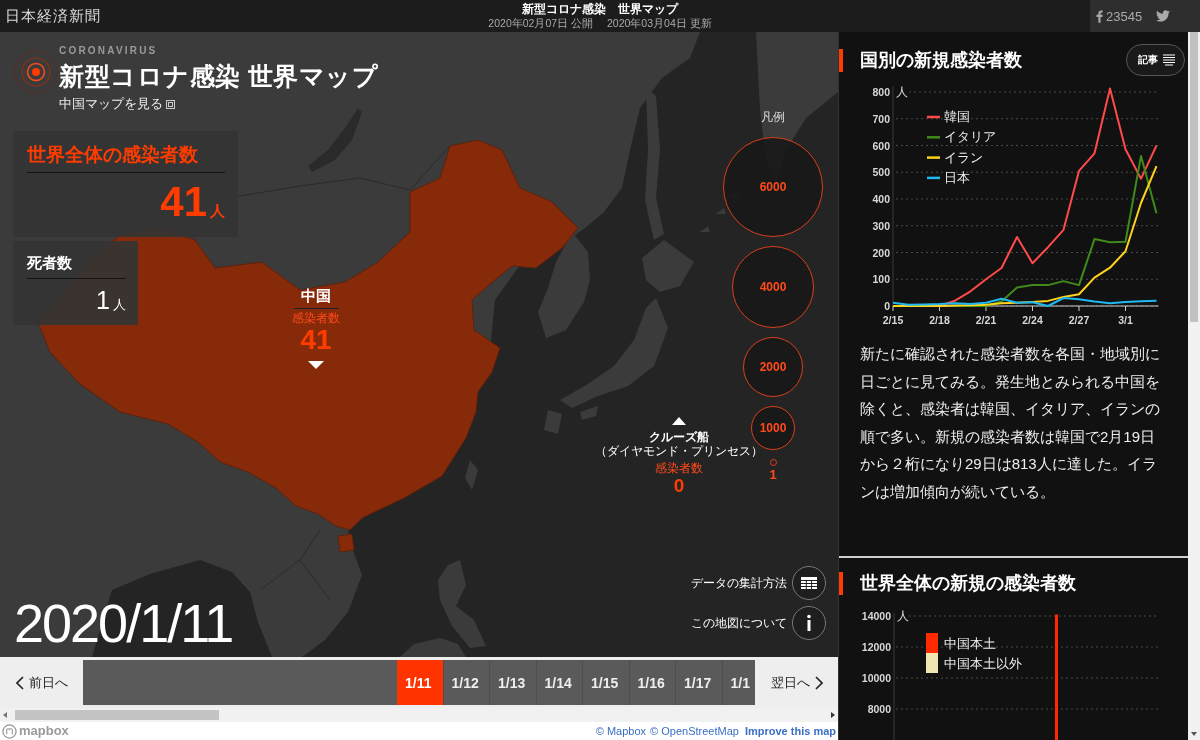 Image resolution: width=1200 pixels, height=740 pixels. What do you see at coordinates (1079, 320) in the screenshot?
I see `axis-label: 2/27` at bounding box center [1079, 320].